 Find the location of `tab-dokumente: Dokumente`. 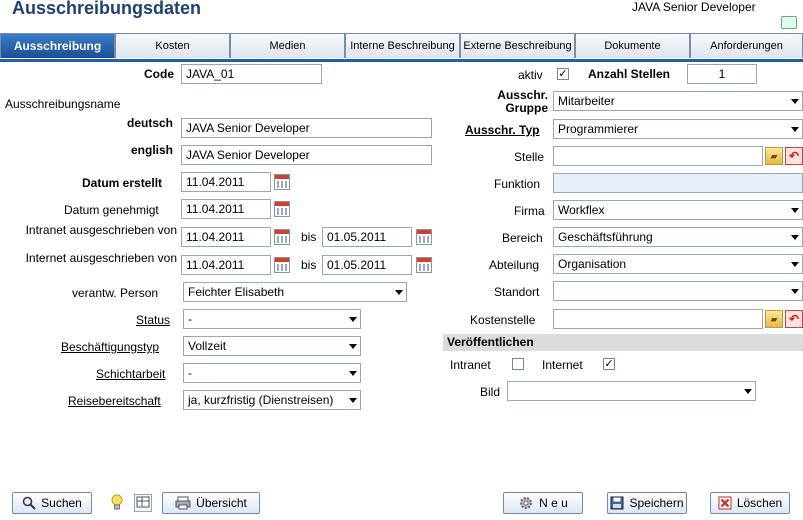

tab-dokumente: Dokumente is located at coordinates (632, 45).